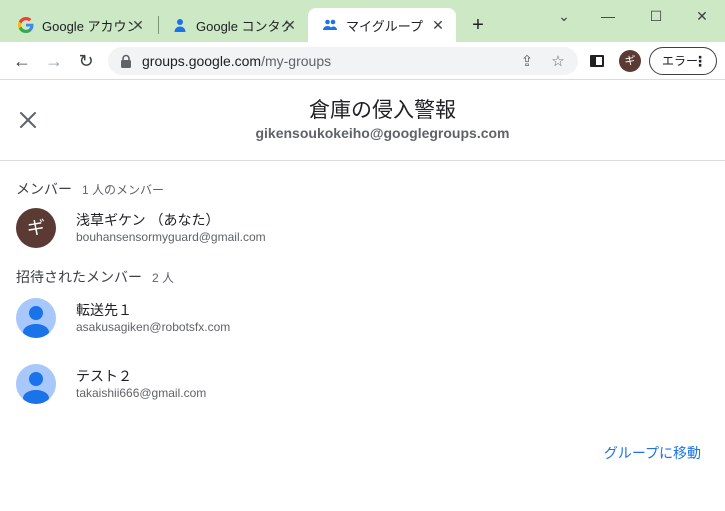  Describe the element at coordinates (180, 25) in the screenshot. I see `contacts-person-icon` at that location.